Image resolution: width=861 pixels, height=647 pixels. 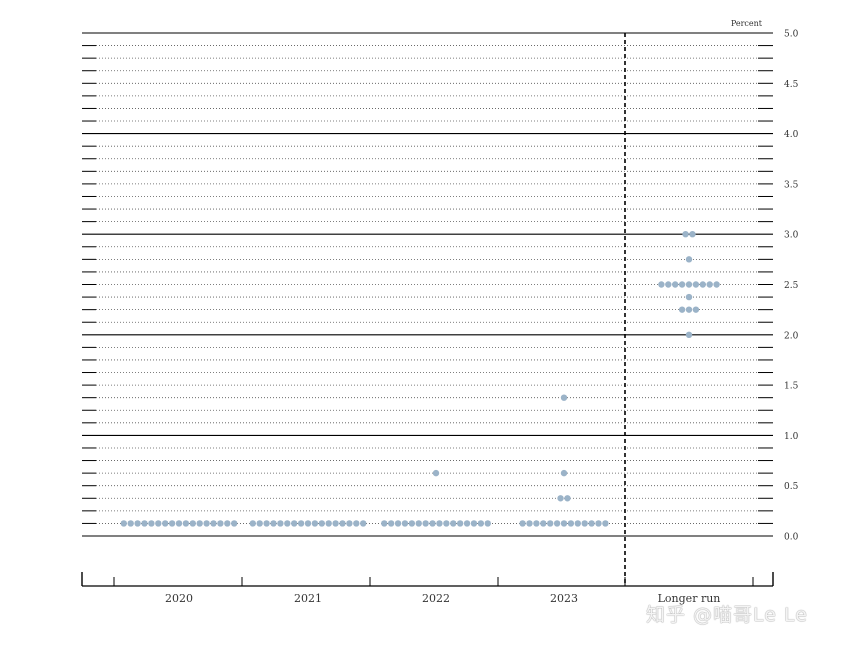 I want to click on x-category-label: 2020, so click(x=179, y=598).